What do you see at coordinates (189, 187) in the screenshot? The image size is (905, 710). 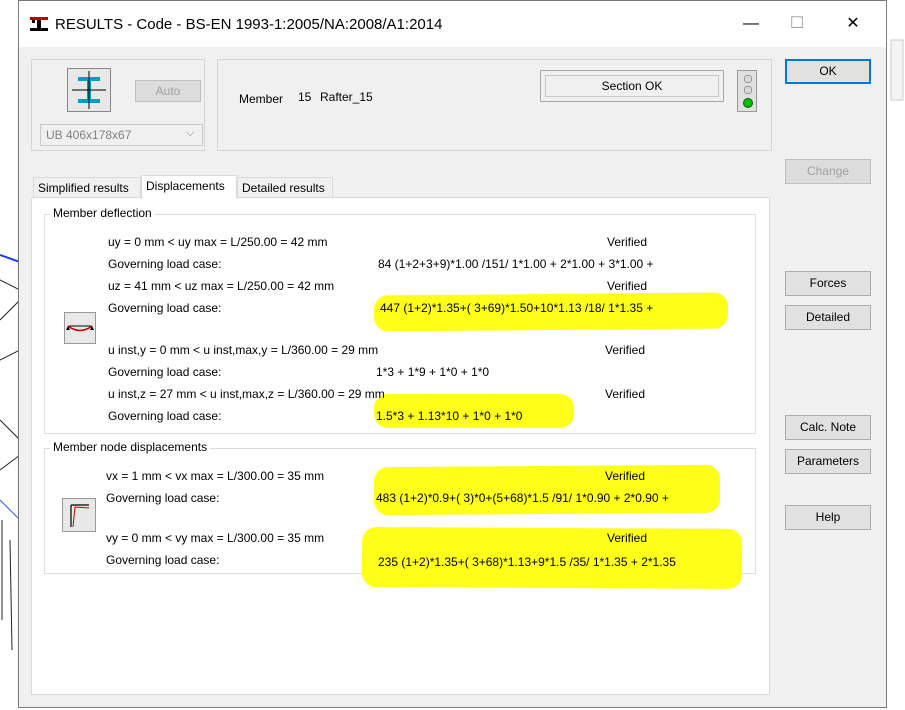 I see `tab-displacements: Displacements` at bounding box center [189, 187].